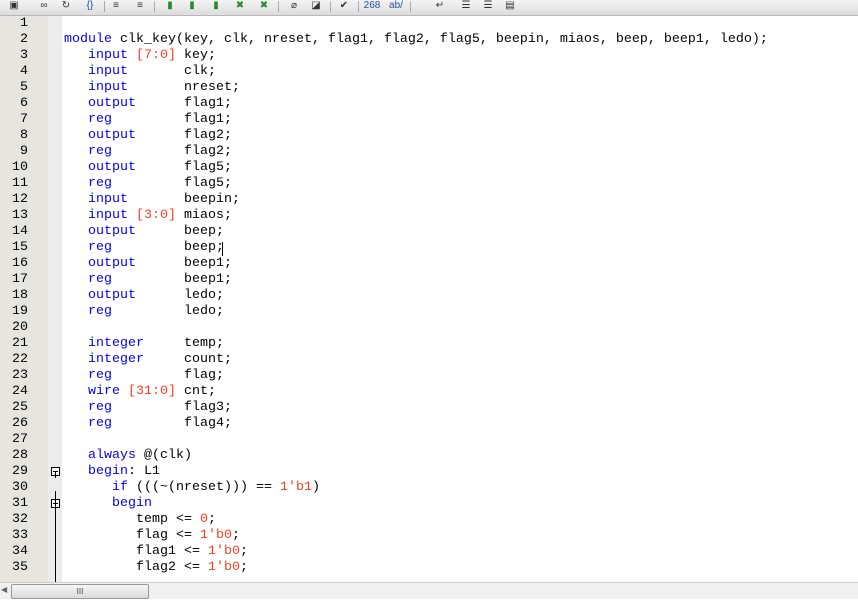 This screenshot has height=600, width=858. Describe the element at coordinates (55, 474) in the screenshot. I see `fold-guide-line` at that location.